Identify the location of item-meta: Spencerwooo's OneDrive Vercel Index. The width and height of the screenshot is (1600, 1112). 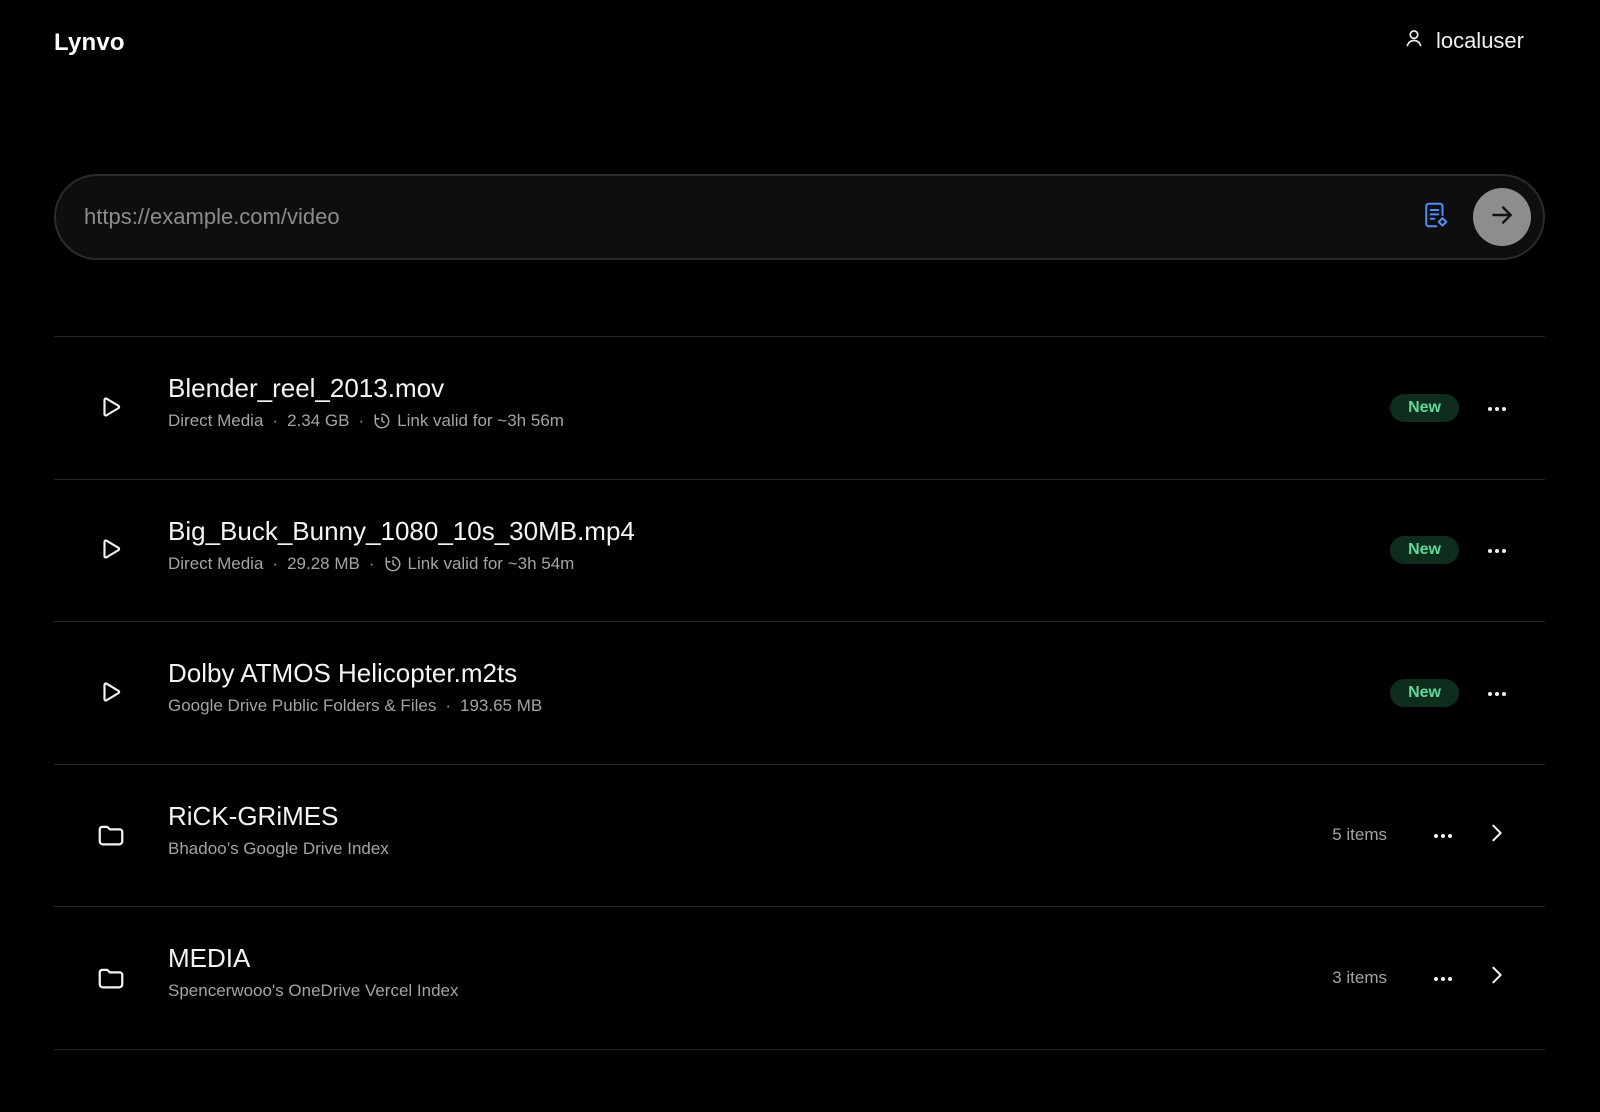
(313, 991).